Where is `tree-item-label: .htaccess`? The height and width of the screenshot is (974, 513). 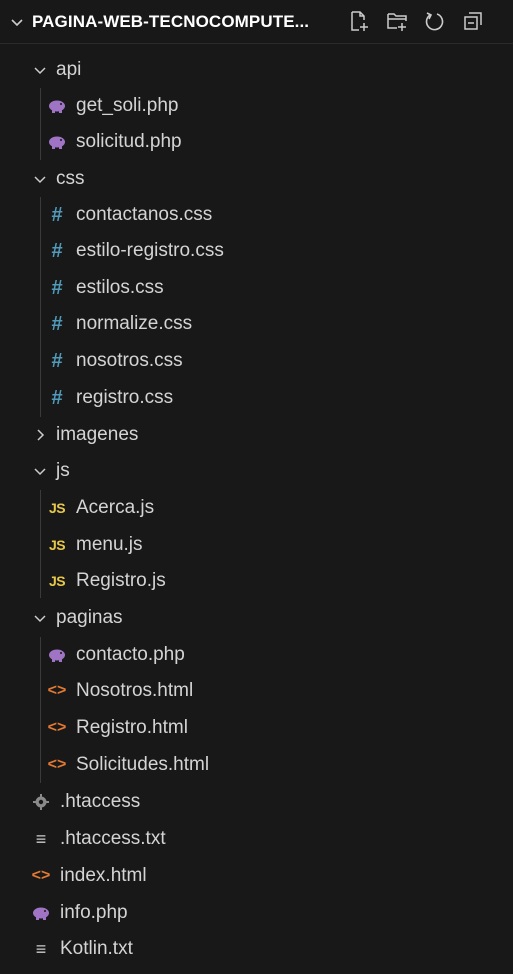
tree-item-label: .htaccess is located at coordinates (100, 801).